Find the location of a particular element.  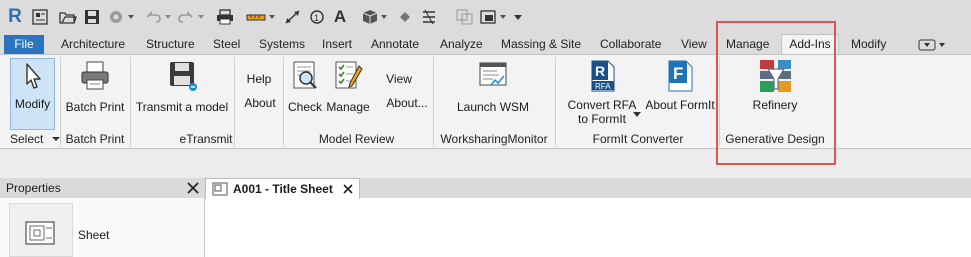

check-magnifier-icon is located at coordinates (305, 76).